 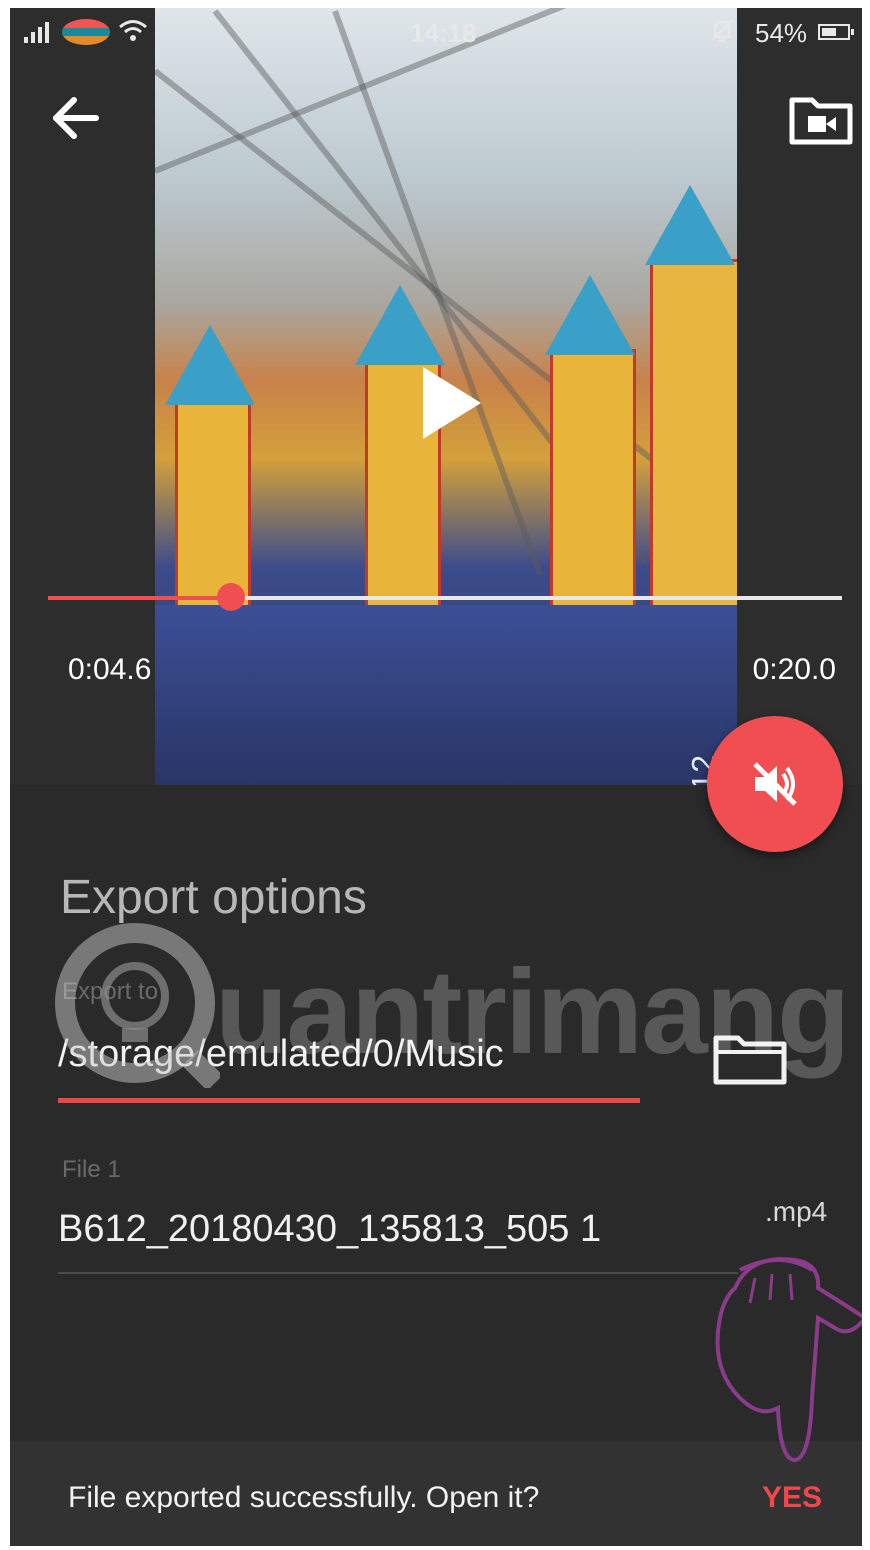 I want to click on play-button, so click(x=450, y=403).